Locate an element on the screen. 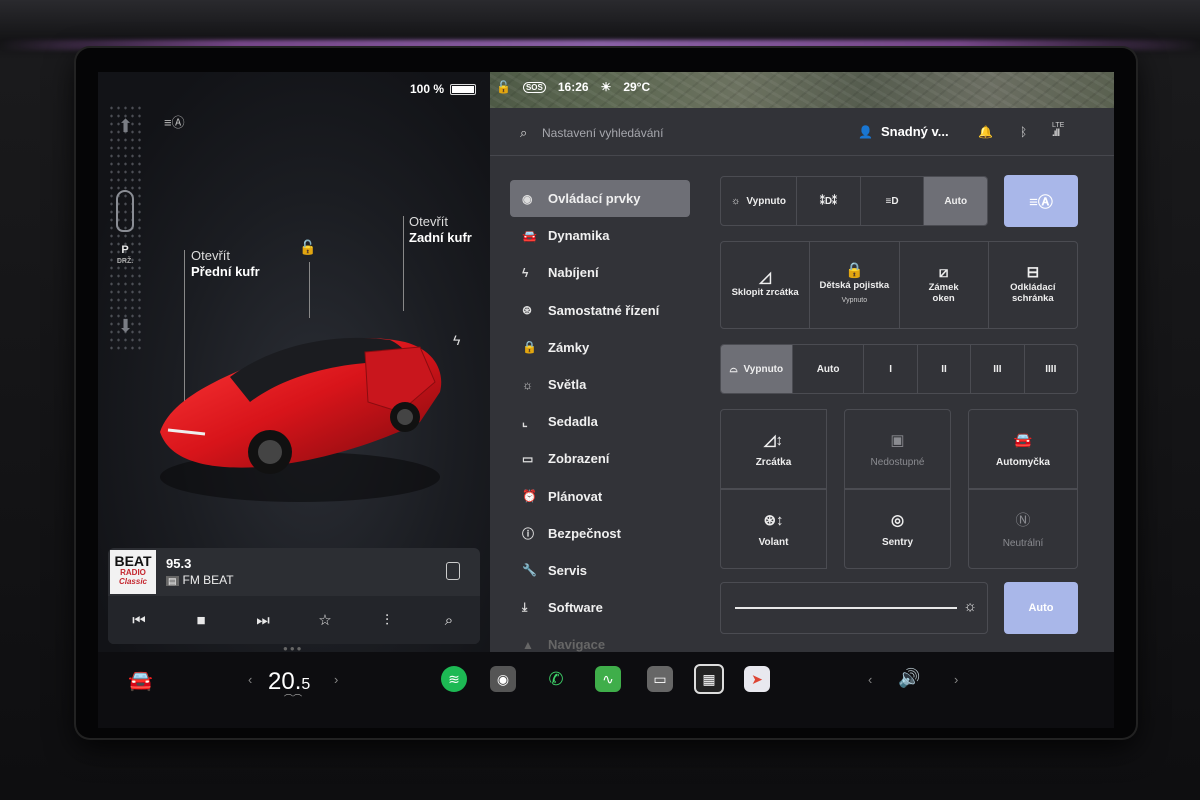  low-beam-button: ≡D is located at coordinates (893, 201).